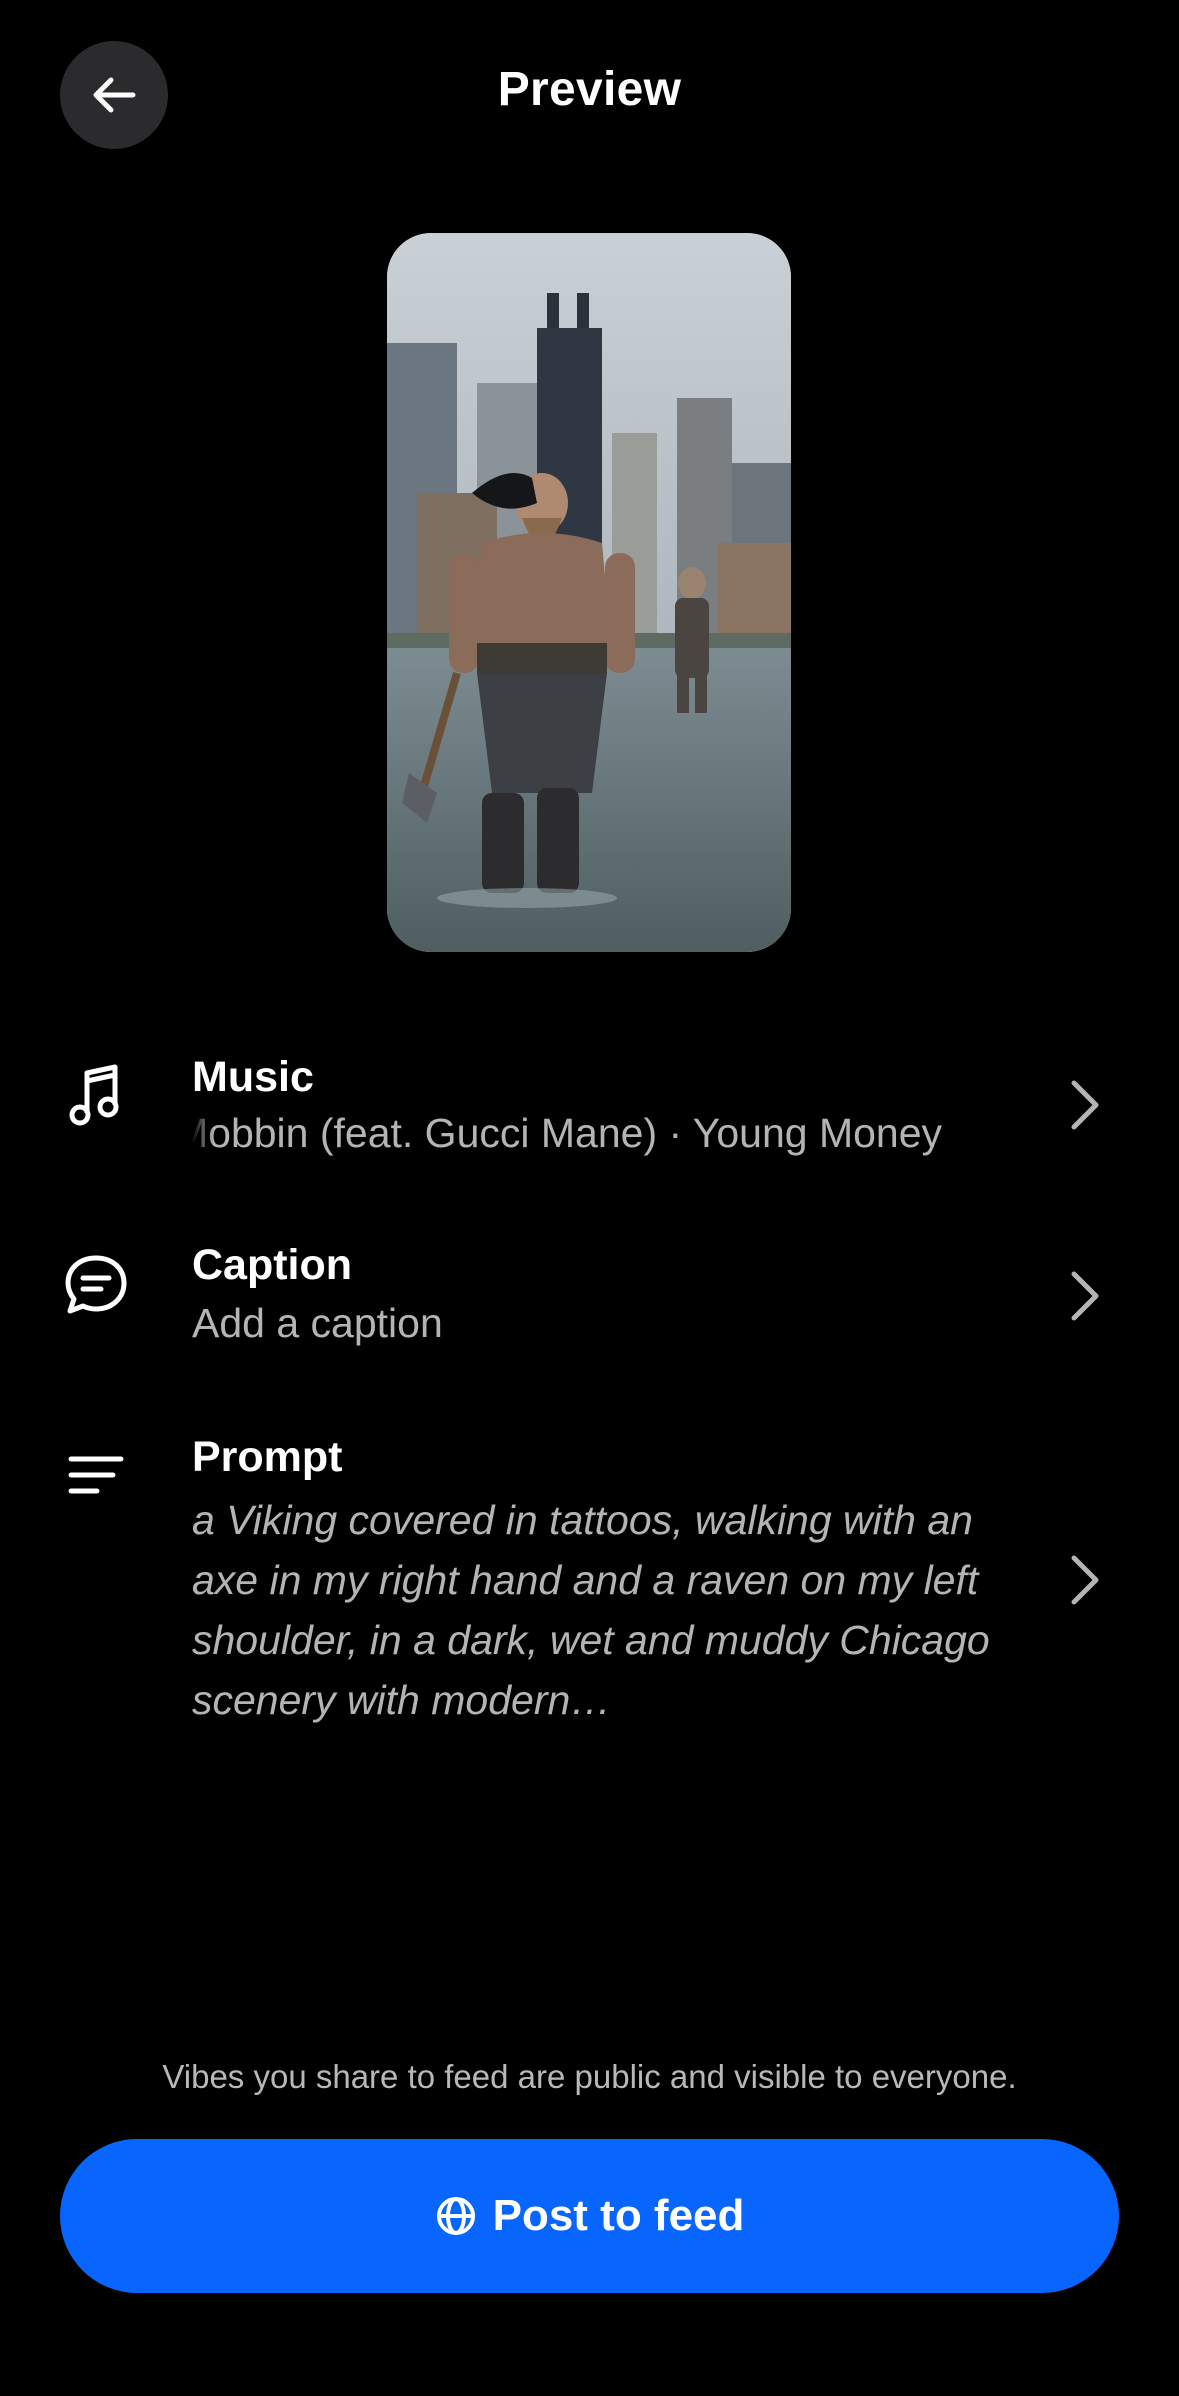  I want to click on video-preview-thumbnail, so click(589, 592).